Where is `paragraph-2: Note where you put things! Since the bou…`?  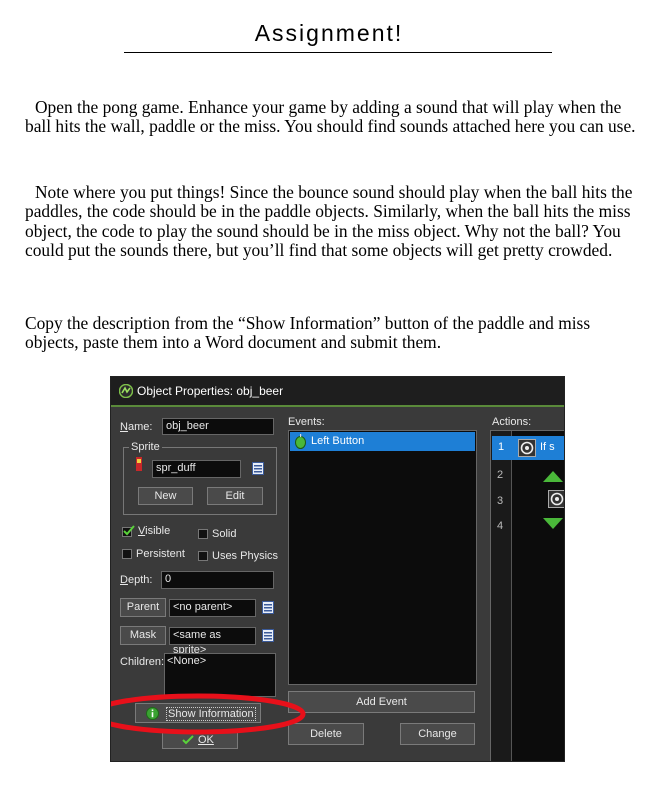
paragraph-2: Note where you put things! Since the bou… is located at coordinates (329, 221).